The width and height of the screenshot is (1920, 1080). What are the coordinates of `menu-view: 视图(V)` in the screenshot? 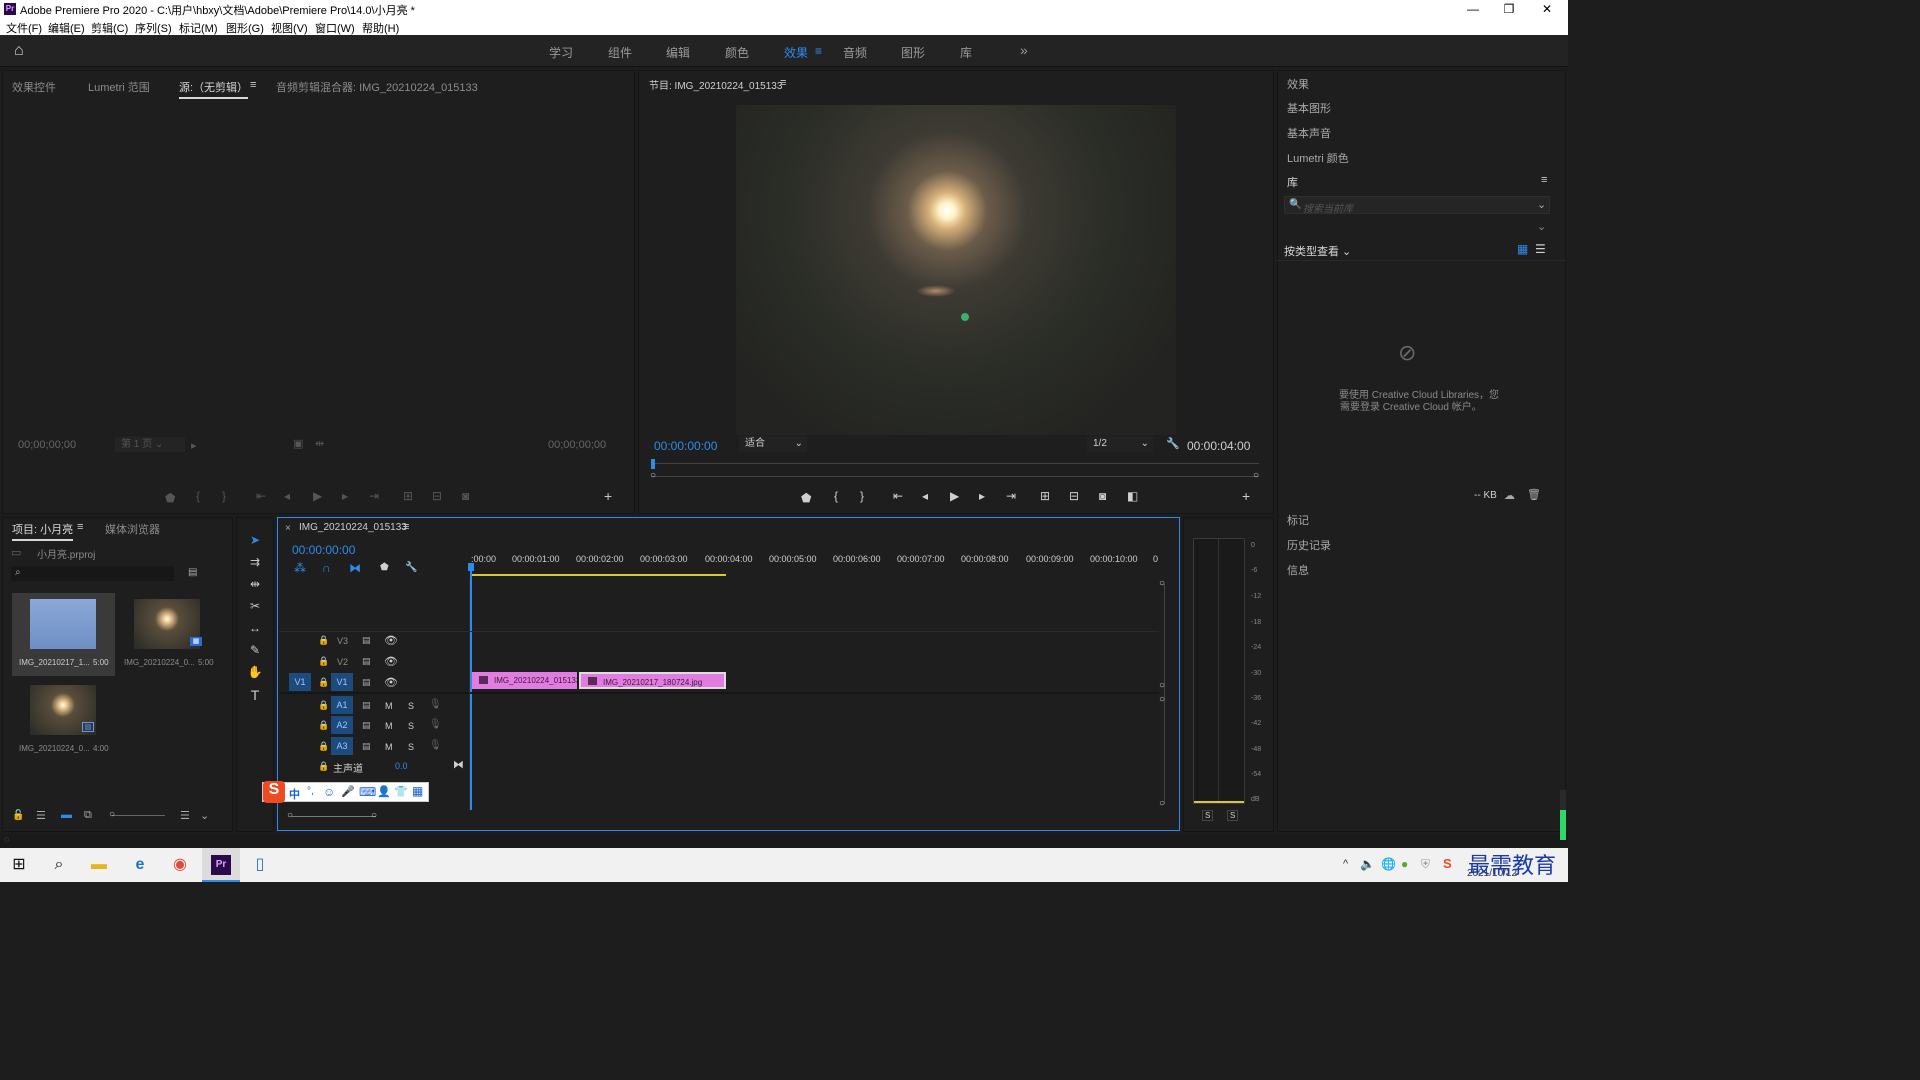 It's located at (289, 28).